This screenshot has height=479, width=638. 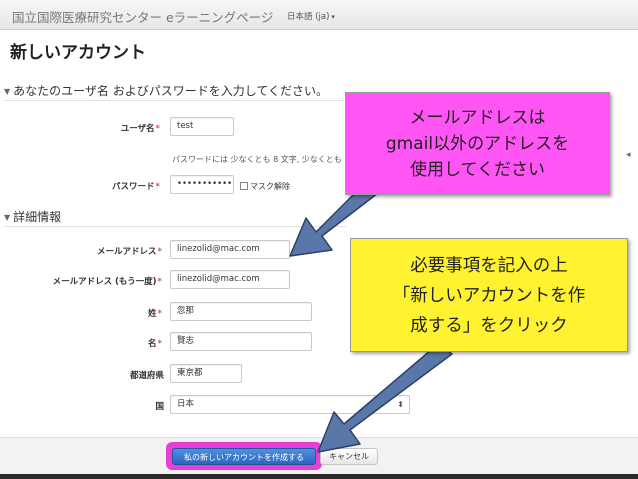 I want to click on password-label-text: パスワード, so click(x=133, y=187).